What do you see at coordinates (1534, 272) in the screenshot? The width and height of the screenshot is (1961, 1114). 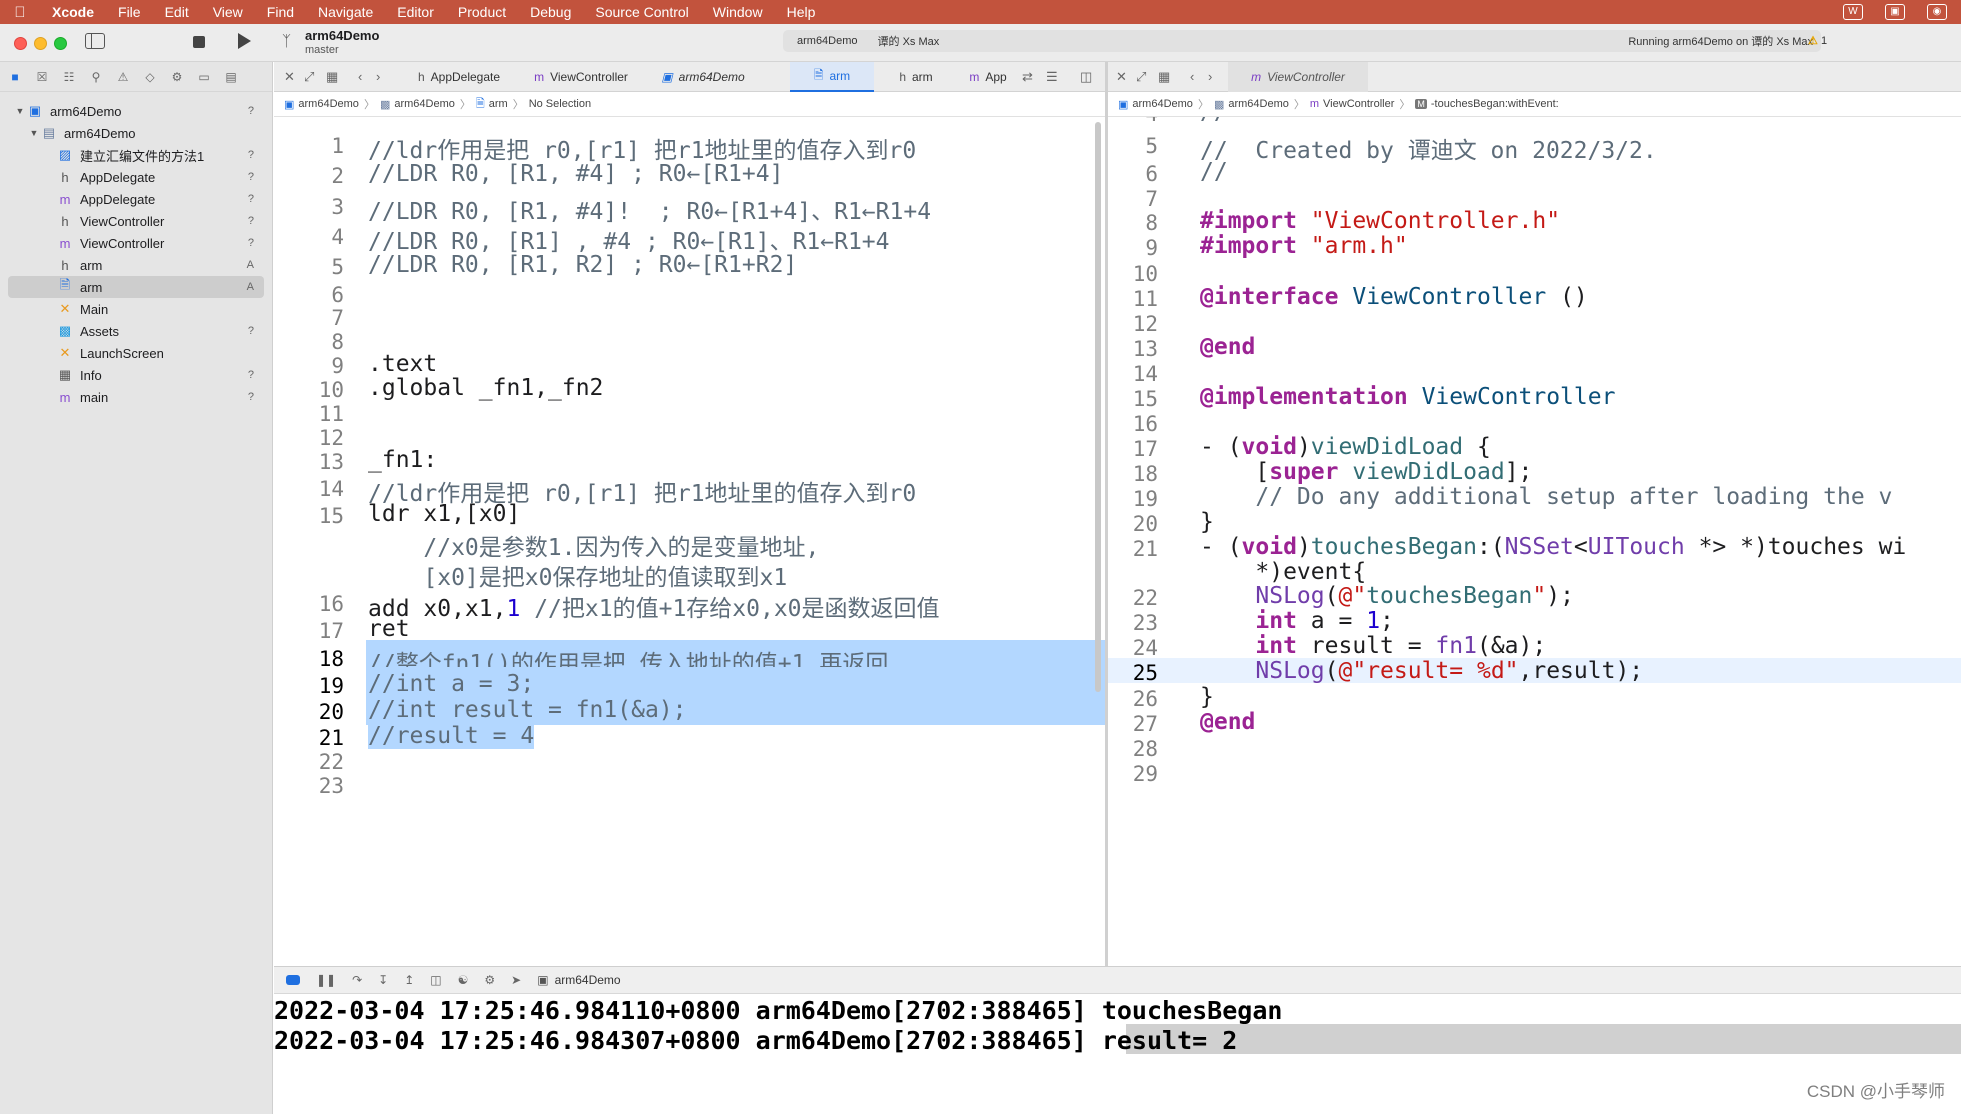 I see `code-line: 10` at bounding box center [1534, 272].